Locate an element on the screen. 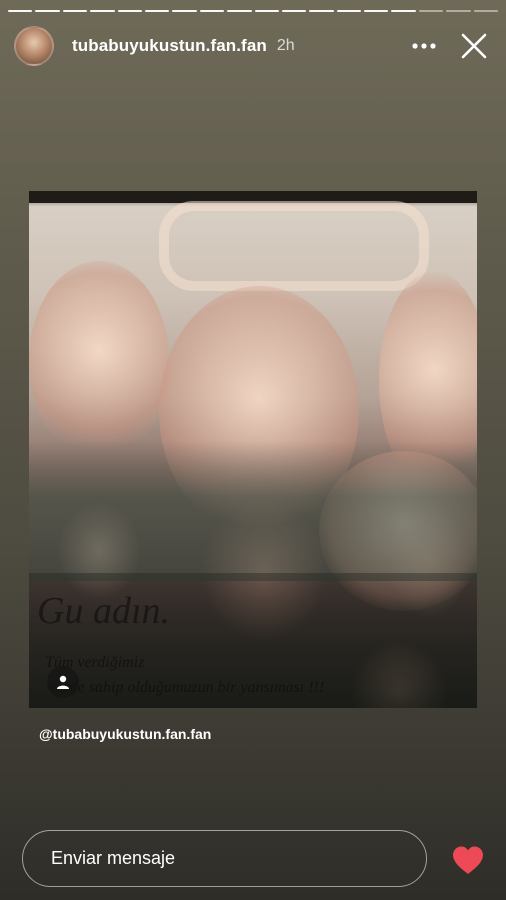 Image resolution: width=506 pixels, height=900 pixels. send-message-input: Enviar mensaje is located at coordinates (224, 858).